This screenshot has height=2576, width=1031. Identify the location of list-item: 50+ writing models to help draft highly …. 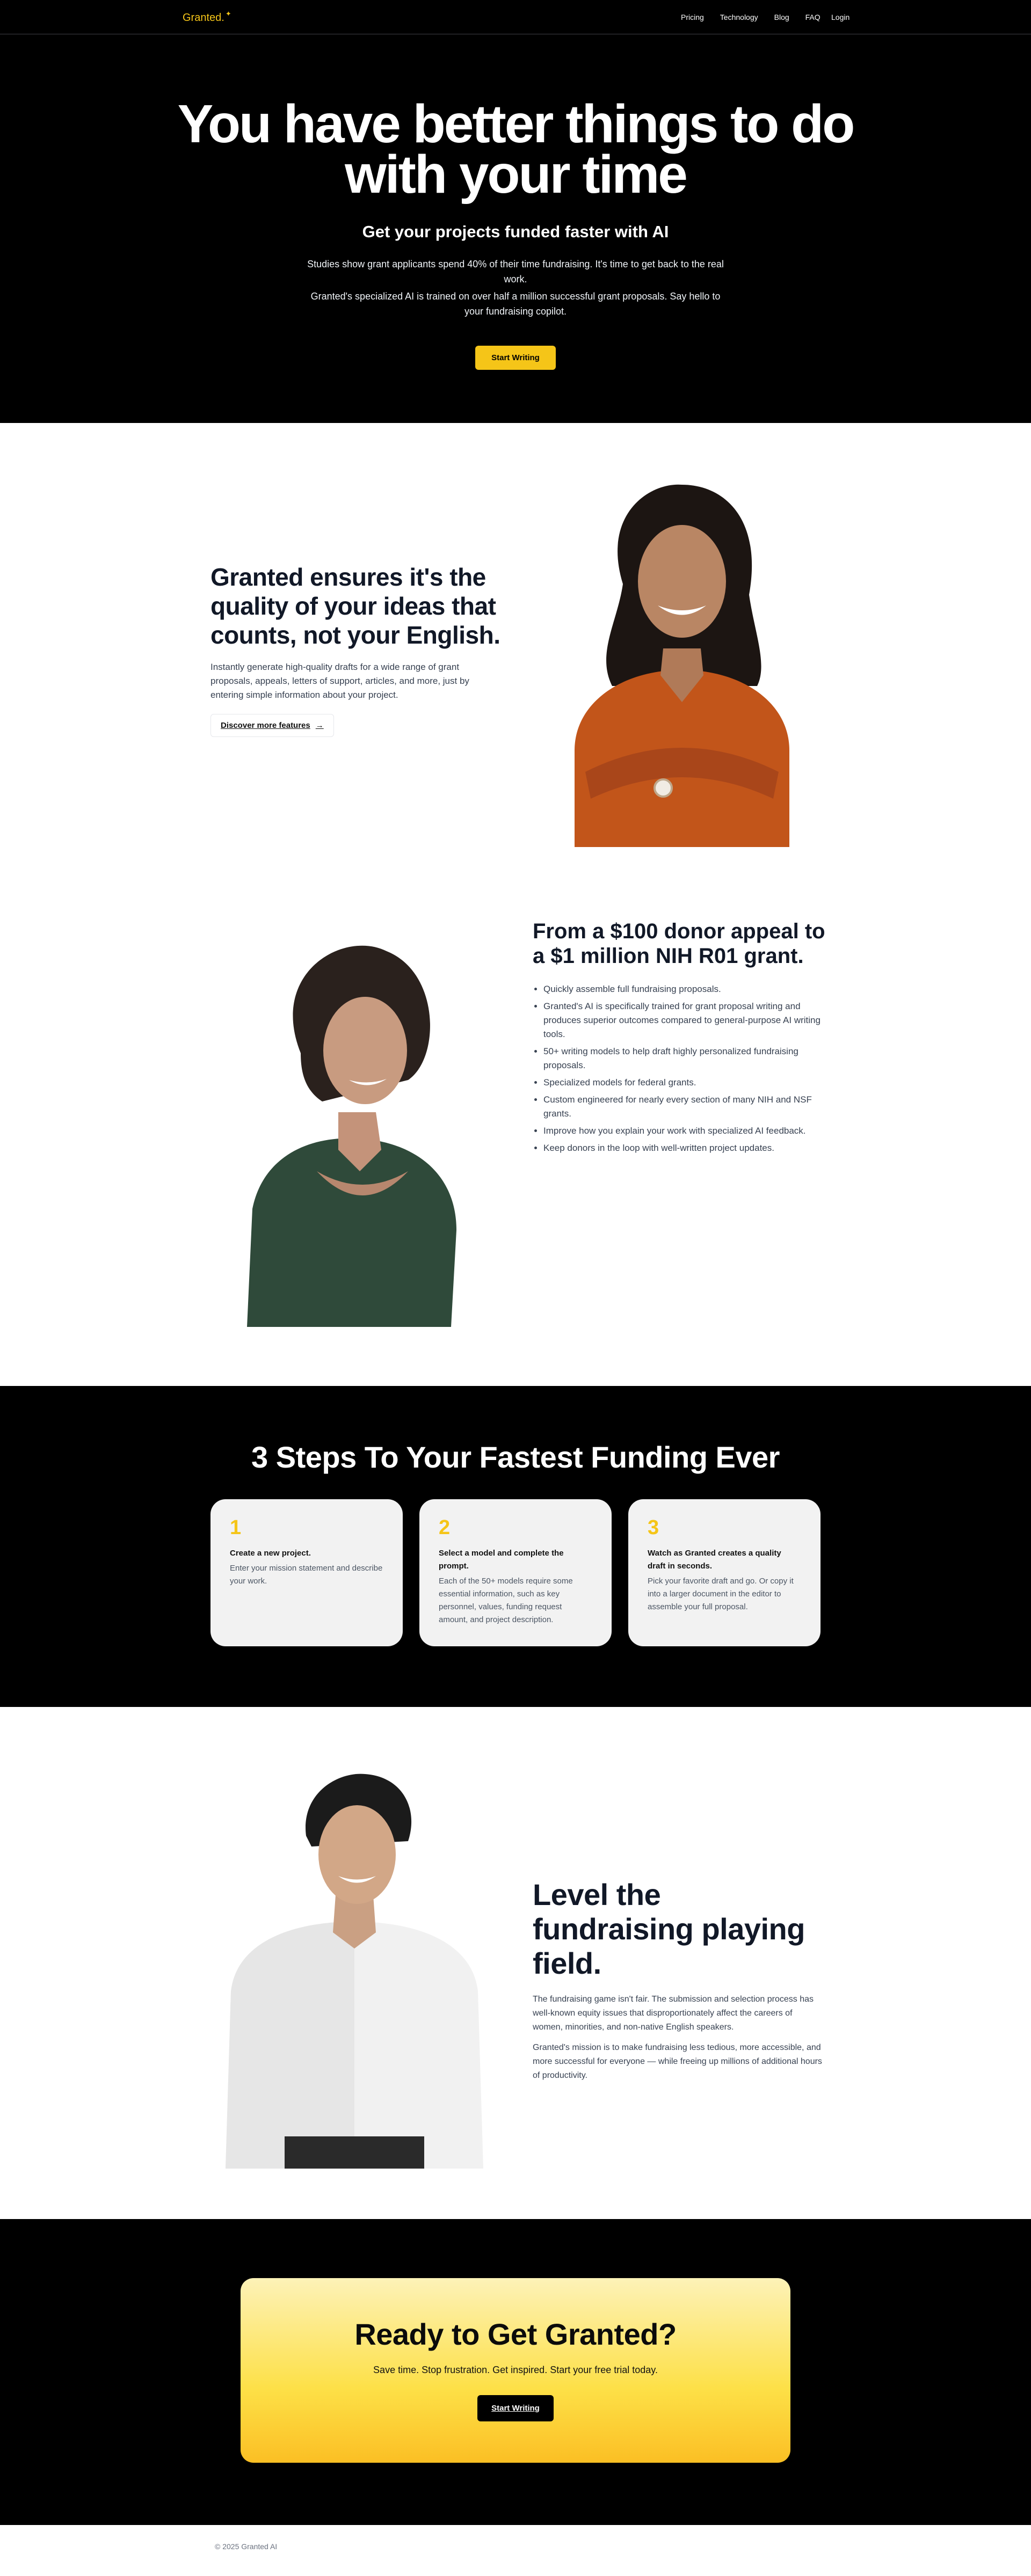
(688, 1058).